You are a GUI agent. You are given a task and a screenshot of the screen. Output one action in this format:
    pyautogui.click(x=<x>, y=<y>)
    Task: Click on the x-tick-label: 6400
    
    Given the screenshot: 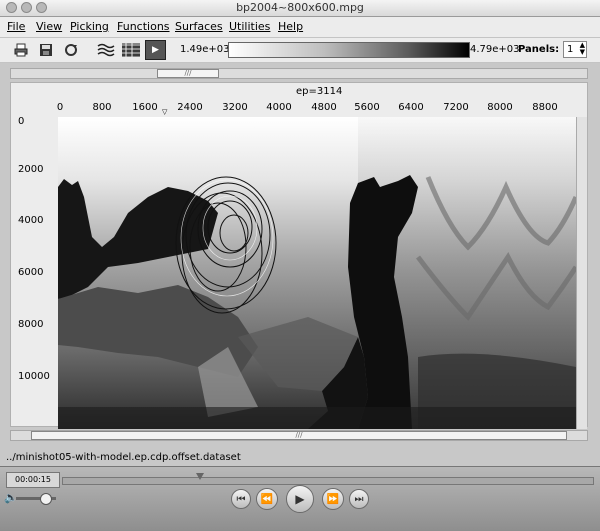 What is the action you would take?
    pyautogui.click(x=411, y=107)
    